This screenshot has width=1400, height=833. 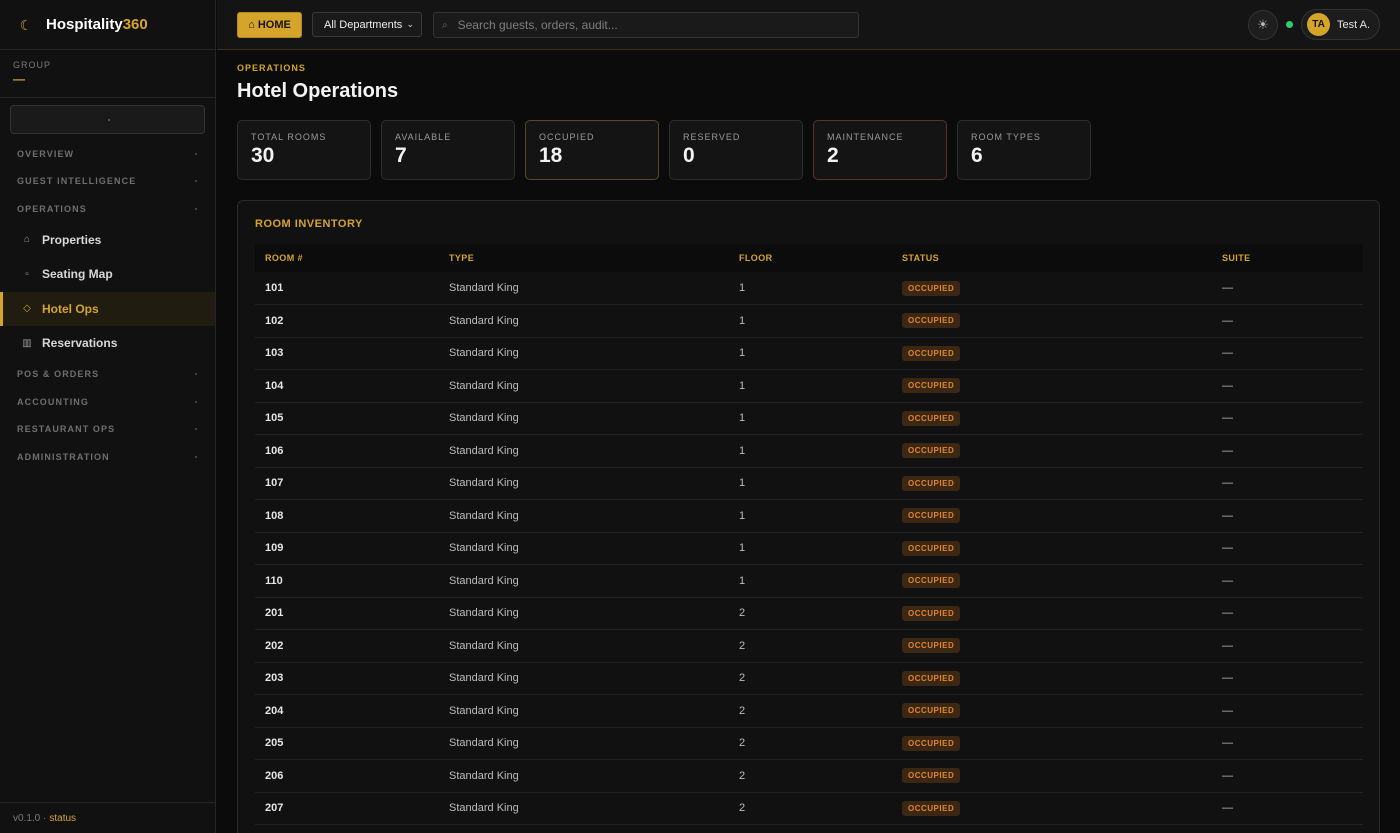 What do you see at coordinates (107, 457) in the screenshot?
I see `nav-section-administration: ADMINISTRATION` at bounding box center [107, 457].